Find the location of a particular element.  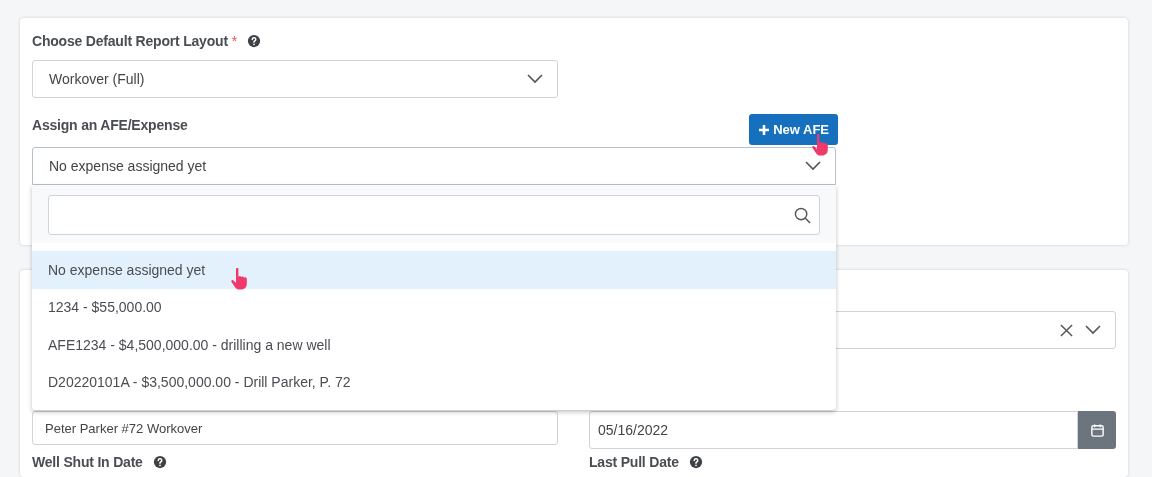

required-mark: * is located at coordinates (234, 41).